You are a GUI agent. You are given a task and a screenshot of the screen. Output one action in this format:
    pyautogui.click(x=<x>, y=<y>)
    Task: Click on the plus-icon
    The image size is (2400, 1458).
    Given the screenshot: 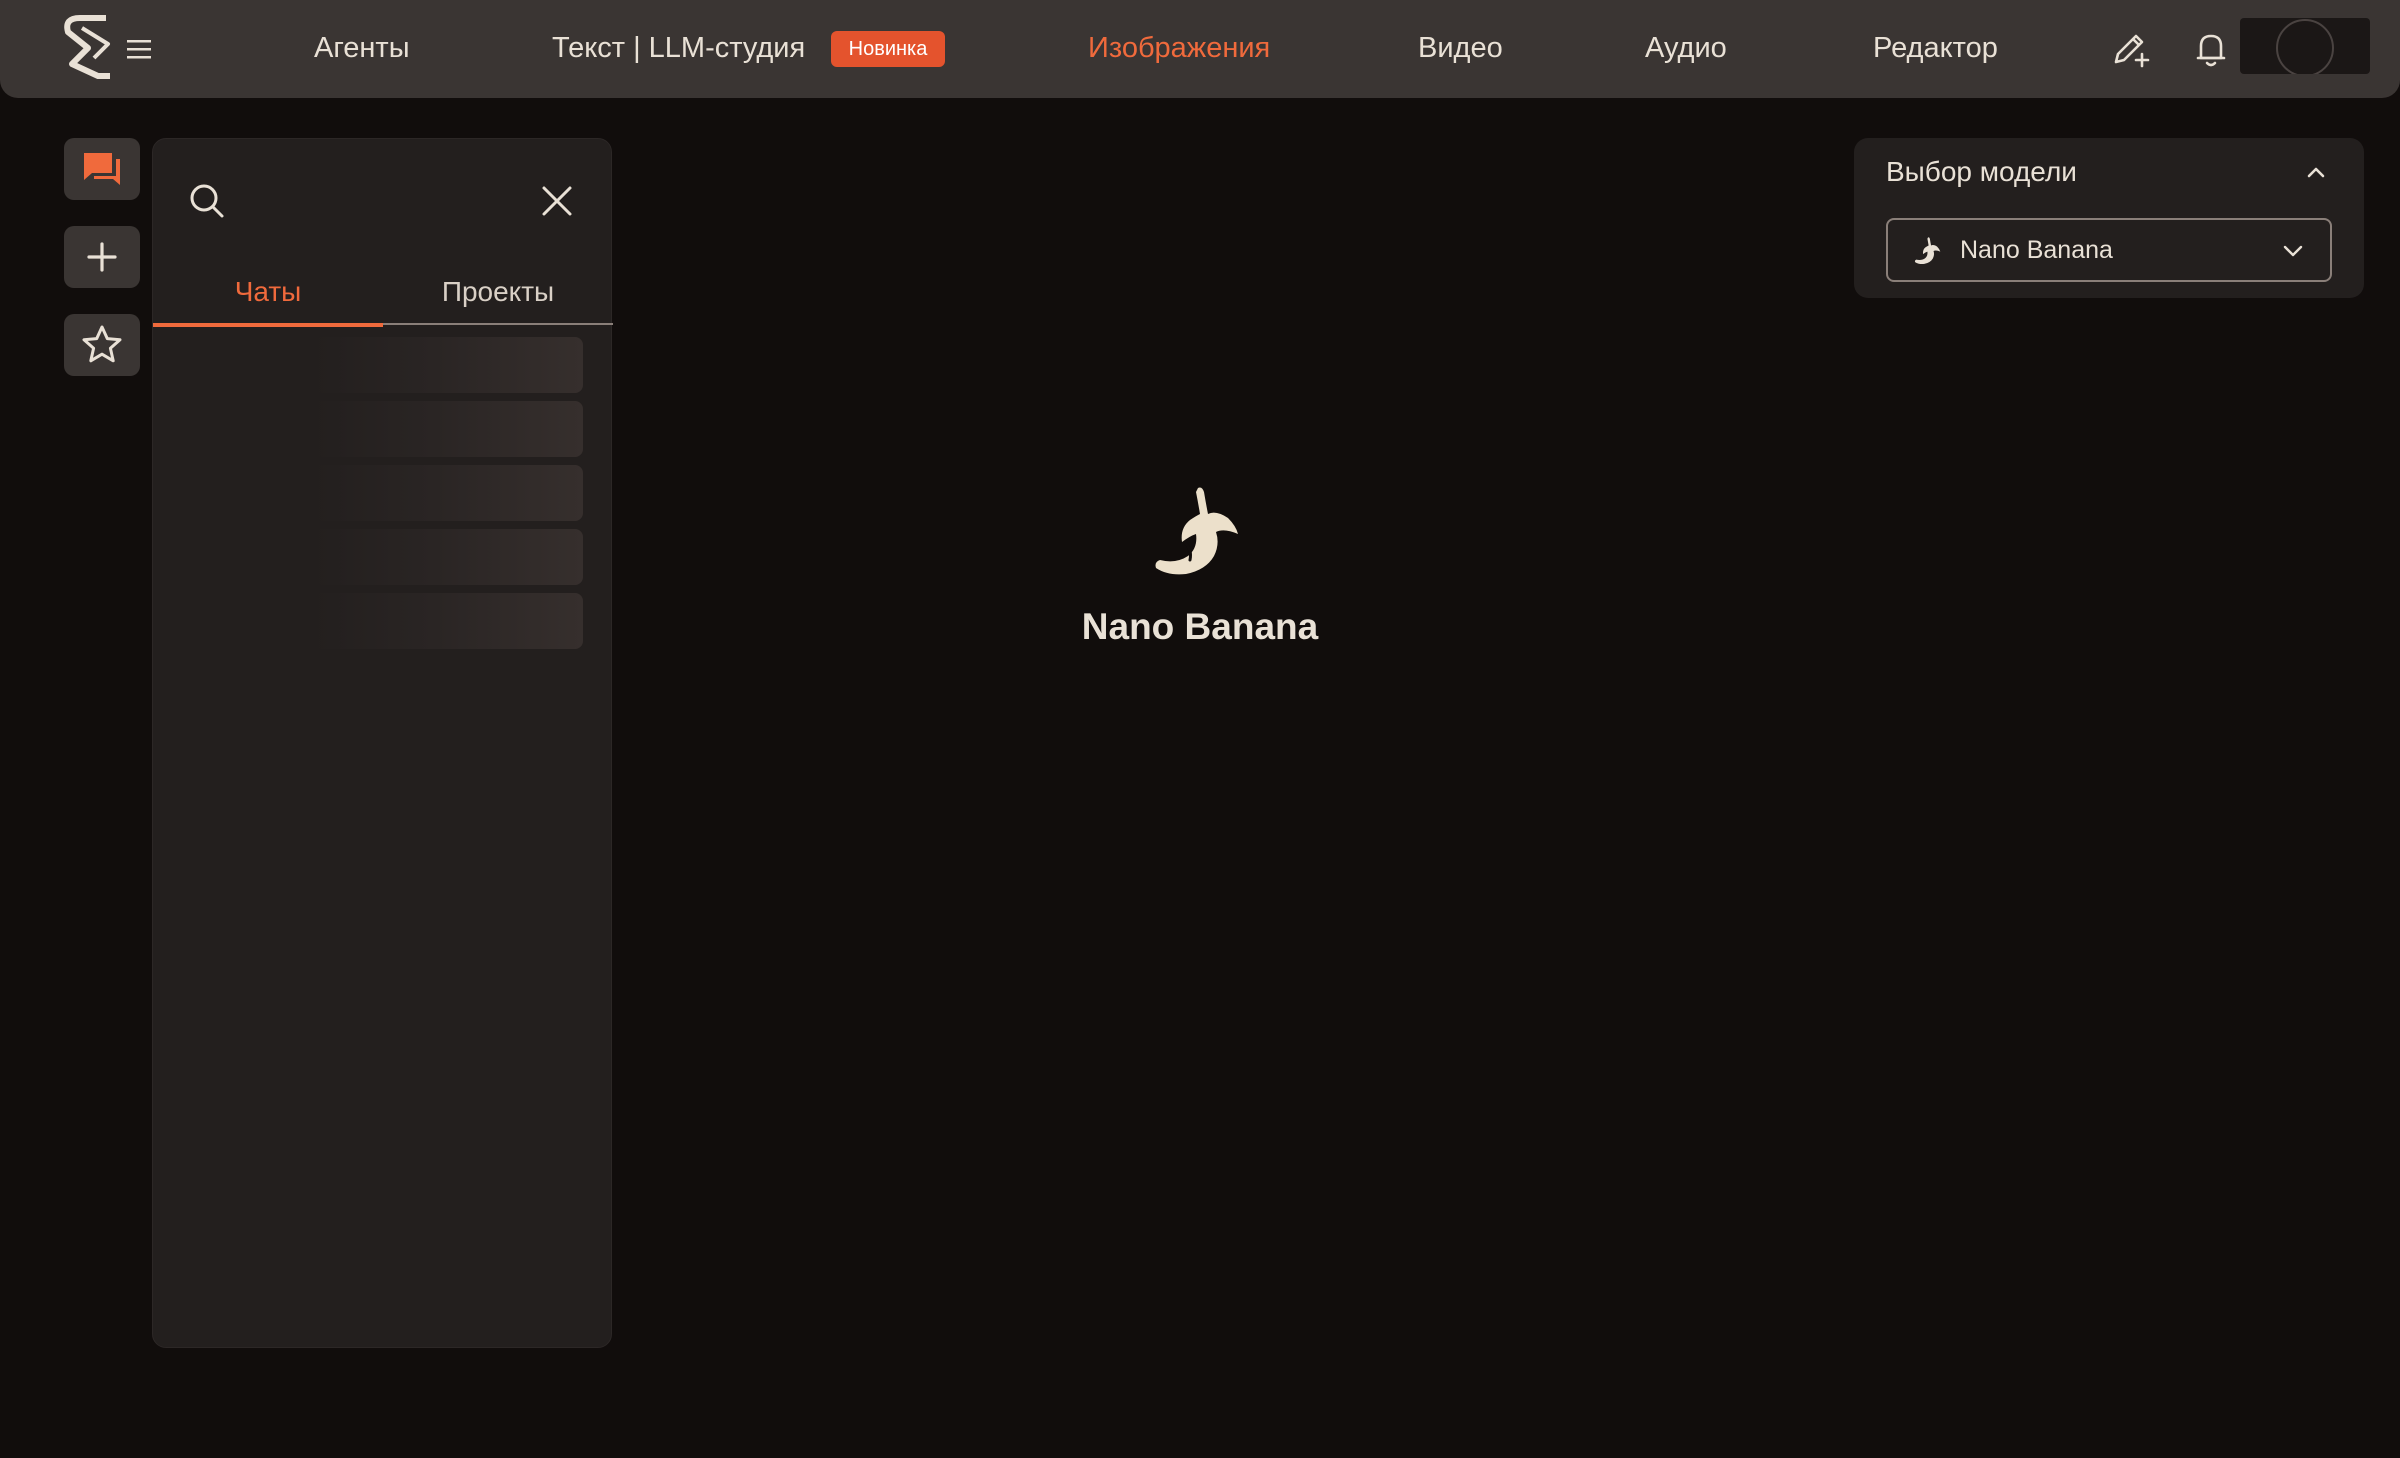 What is the action you would take?
    pyautogui.click(x=102, y=257)
    